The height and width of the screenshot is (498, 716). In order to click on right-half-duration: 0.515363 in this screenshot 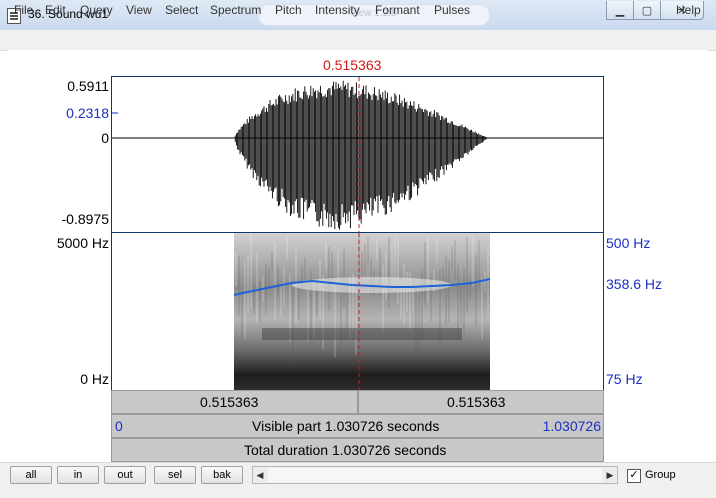, I will do `click(476, 402)`.